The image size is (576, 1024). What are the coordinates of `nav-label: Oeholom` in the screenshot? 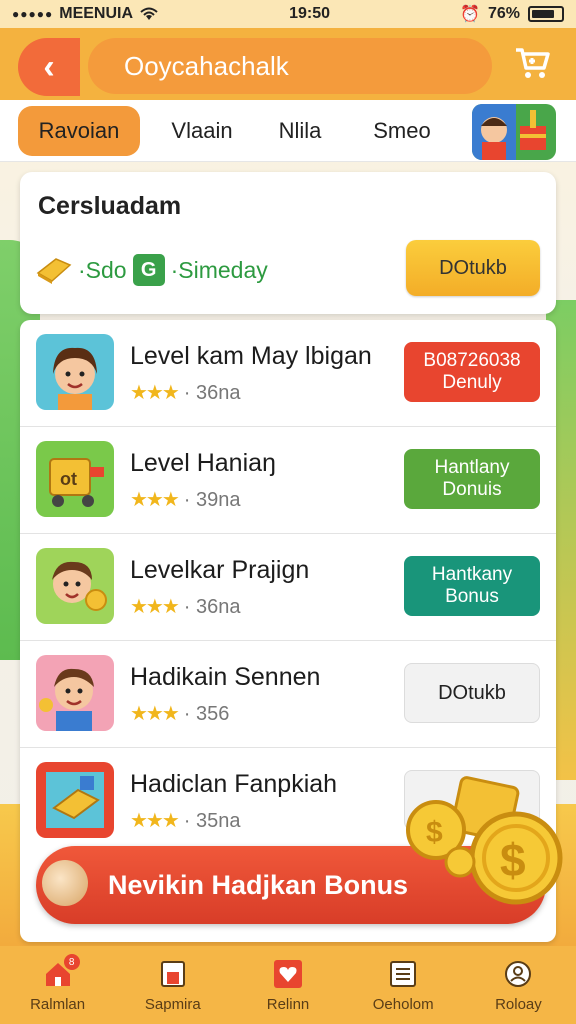 It's located at (403, 1004).